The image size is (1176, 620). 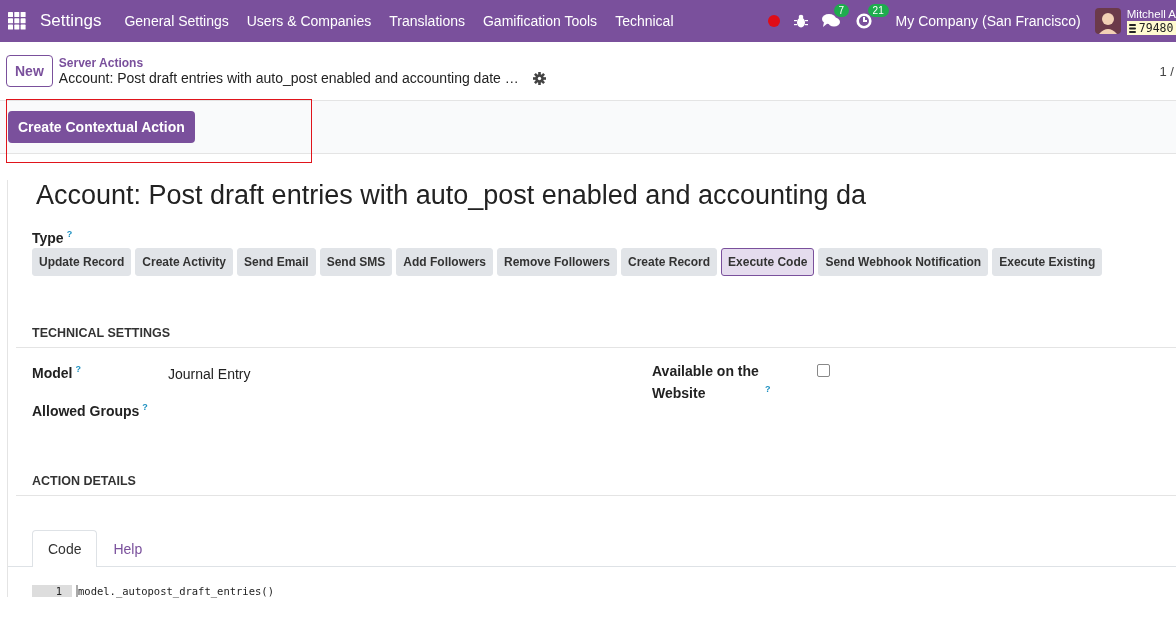 I want to click on new-button: New, so click(x=29, y=71).